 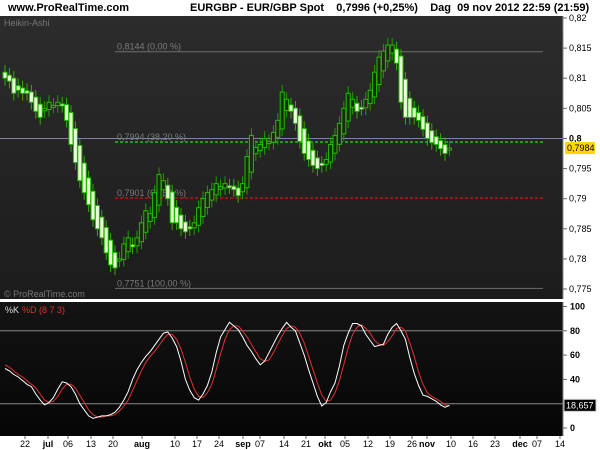 I want to click on date-label: 23, so click(x=495, y=444).